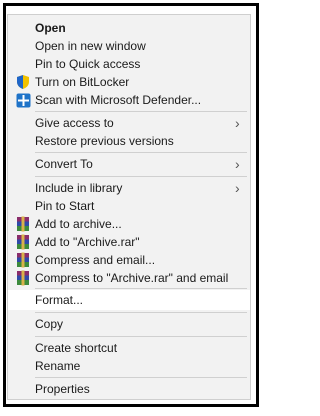 This screenshot has height=416, width=320. What do you see at coordinates (50, 28) in the screenshot?
I see `menu-item-label: Open` at bounding box center [50, 28].